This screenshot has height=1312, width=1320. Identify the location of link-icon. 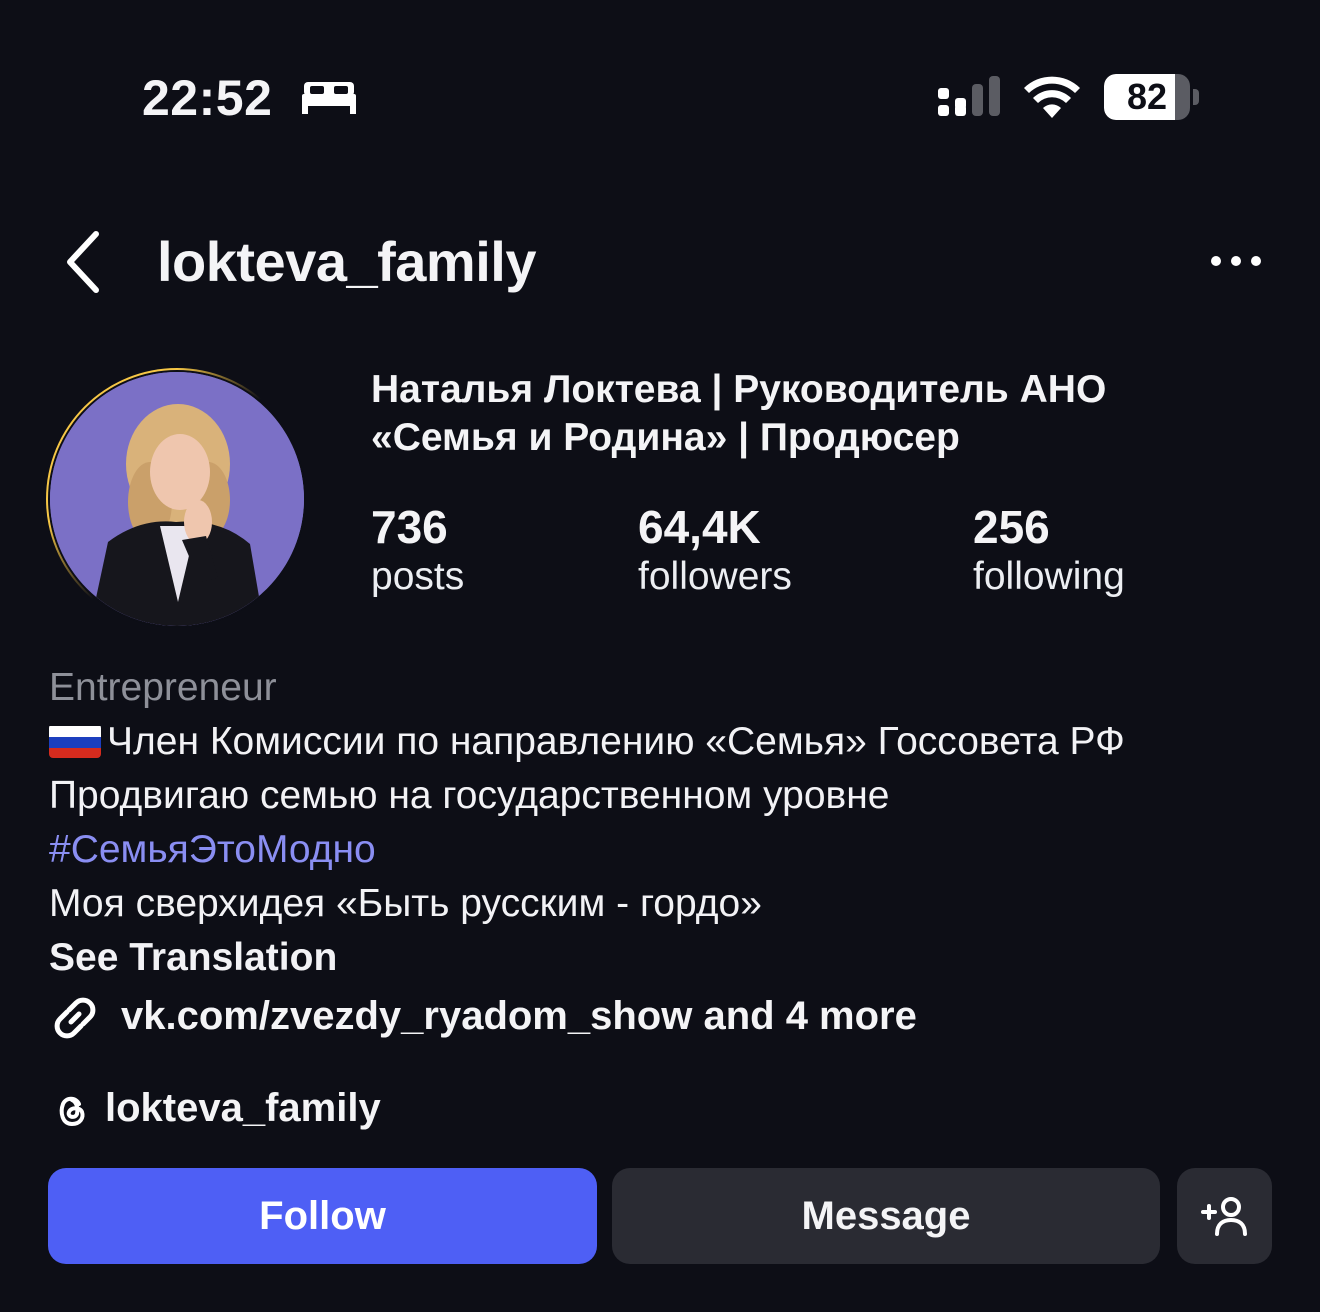
(75, 1018).